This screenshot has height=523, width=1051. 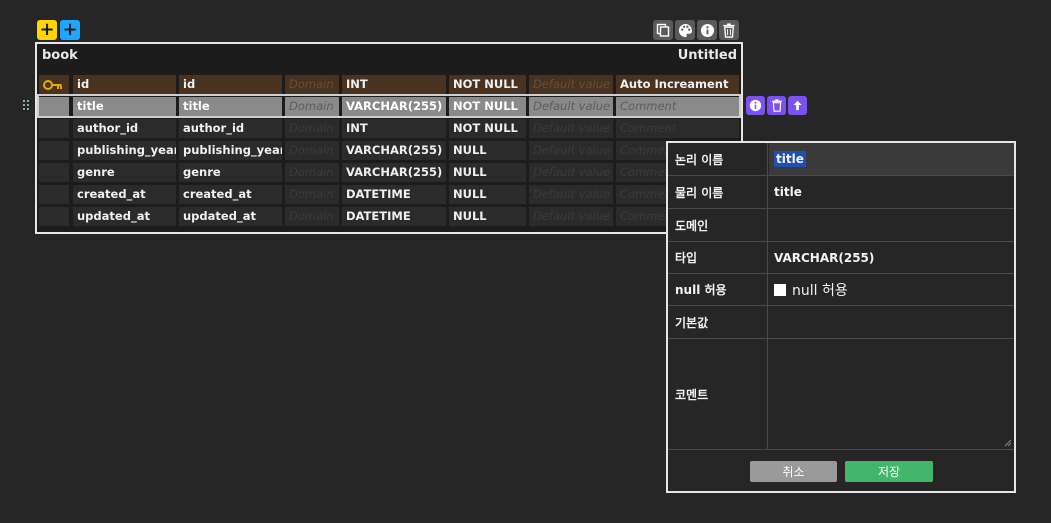 I want to click on nullable-label: null 허용, so click(x=718, y=289).